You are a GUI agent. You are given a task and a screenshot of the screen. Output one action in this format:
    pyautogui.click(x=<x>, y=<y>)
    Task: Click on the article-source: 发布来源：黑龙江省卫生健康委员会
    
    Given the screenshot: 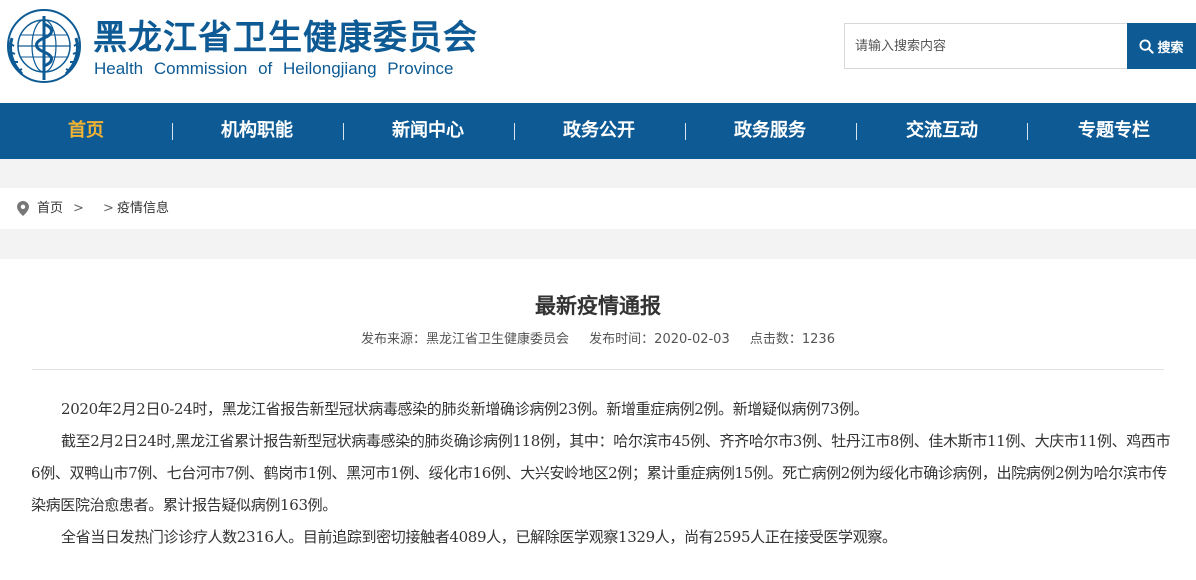 What is the action you would take?
    pyautogui.click(x=465, y=339)
    